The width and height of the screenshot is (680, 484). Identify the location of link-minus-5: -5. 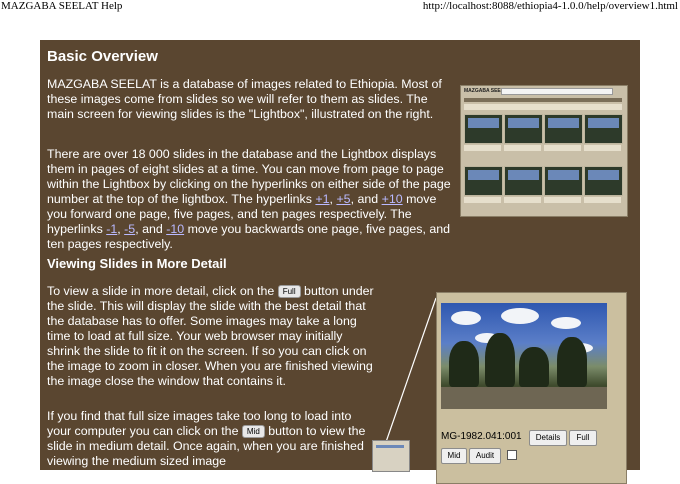
(129, 229).